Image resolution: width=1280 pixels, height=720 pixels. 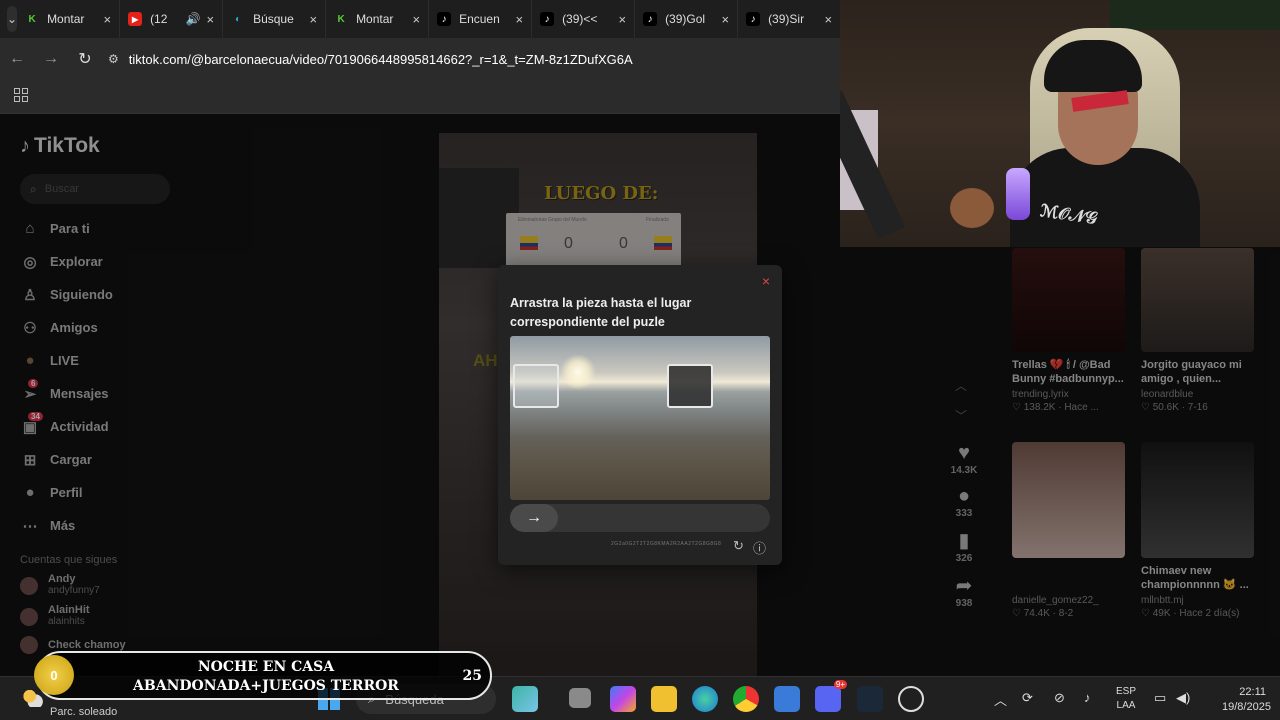 What do you see at coordinates (738, 546) in the screenshot?
I see `refresh-icon: ↻` at bounding box center [738, 546].